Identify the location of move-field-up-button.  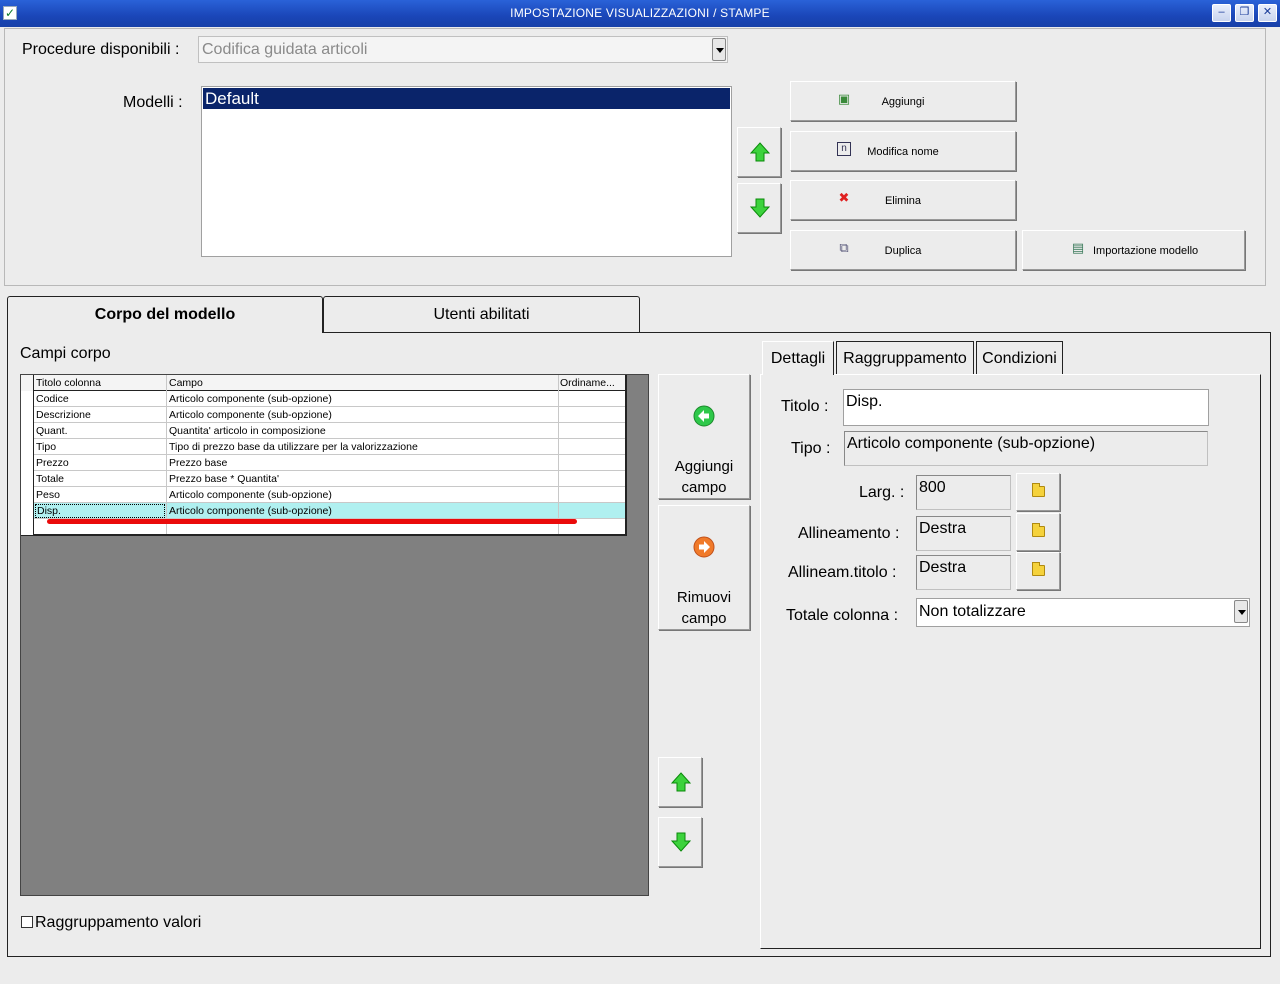
(680, 782).